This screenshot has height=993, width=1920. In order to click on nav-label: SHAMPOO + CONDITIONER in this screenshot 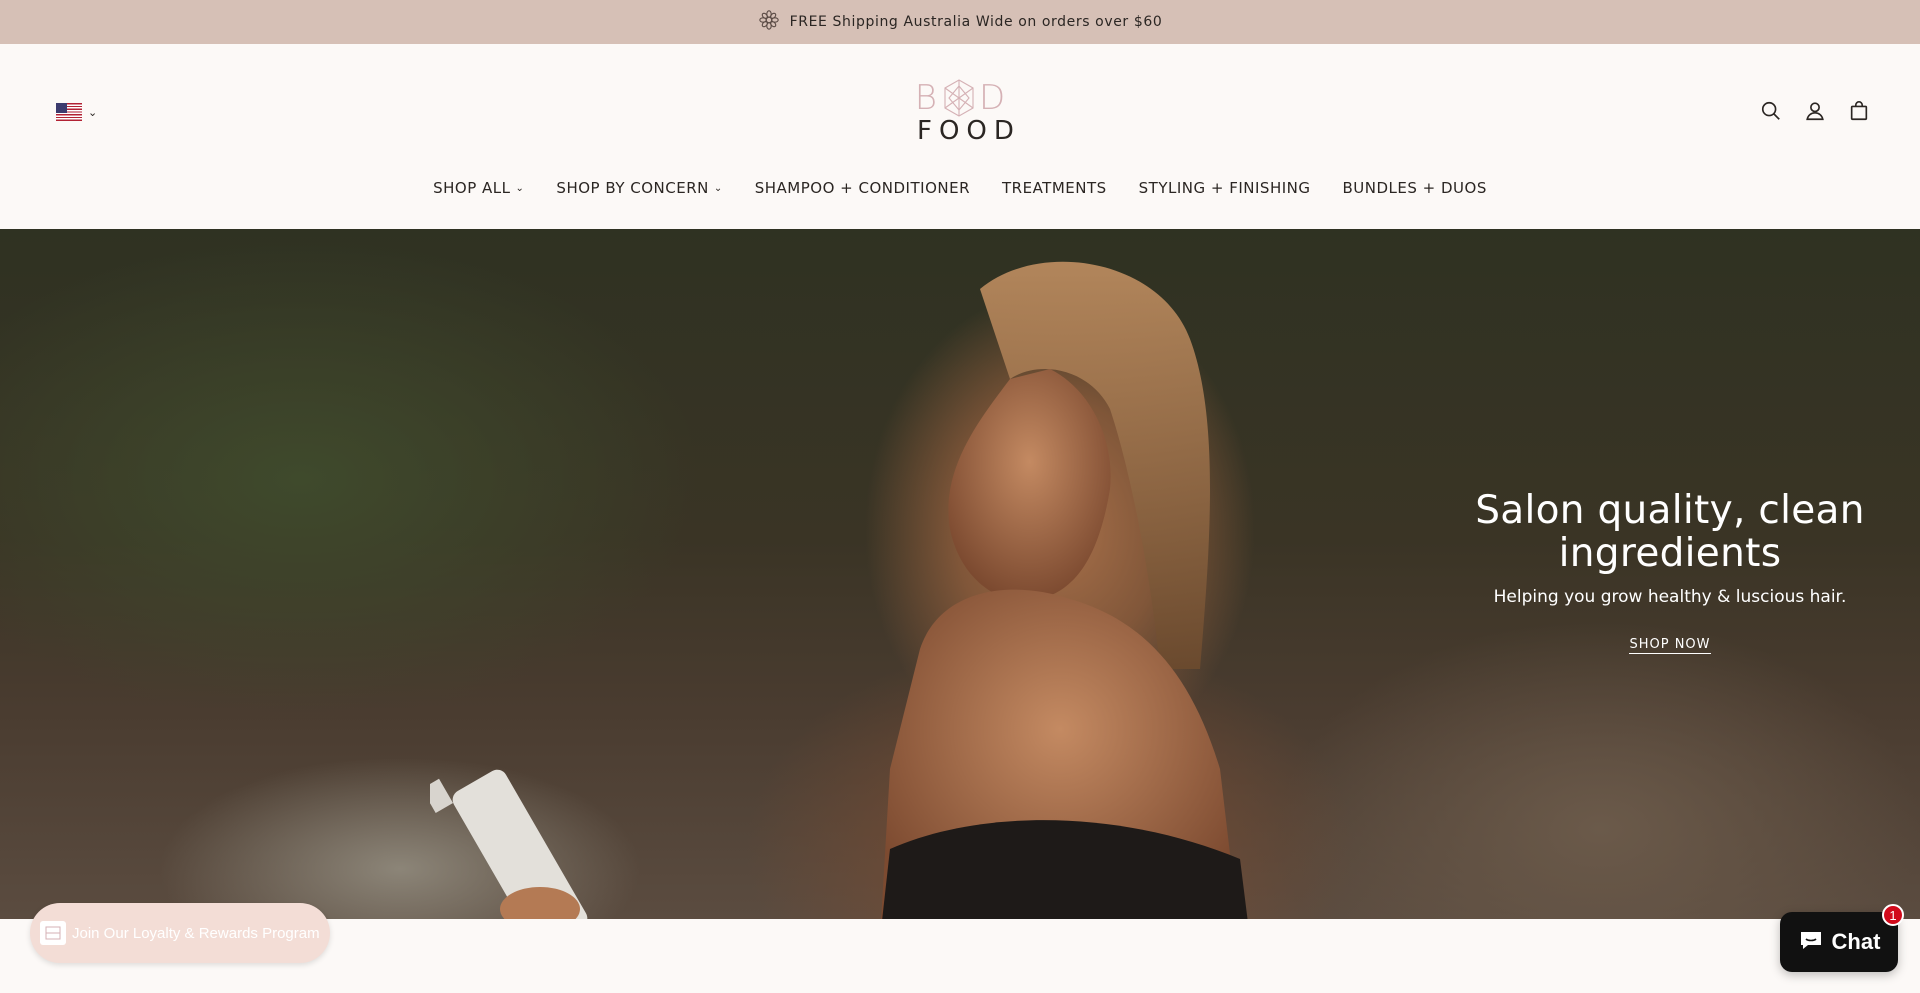, I will do `click(862, 188)`.